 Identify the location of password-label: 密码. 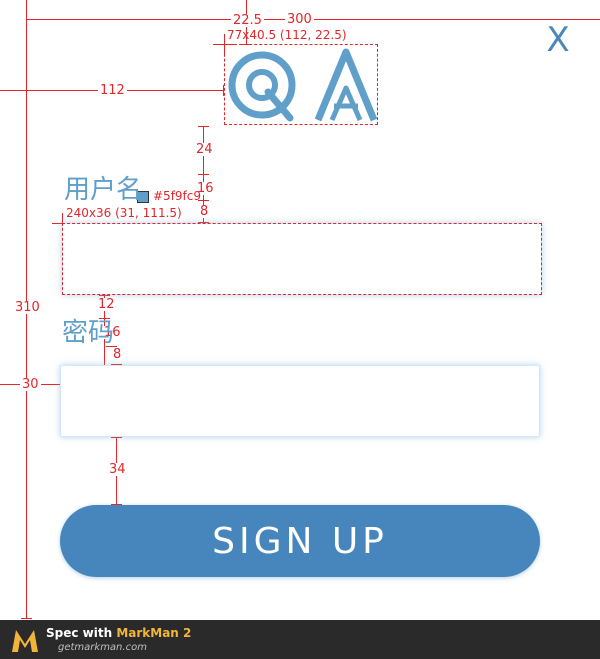
(88, 333).